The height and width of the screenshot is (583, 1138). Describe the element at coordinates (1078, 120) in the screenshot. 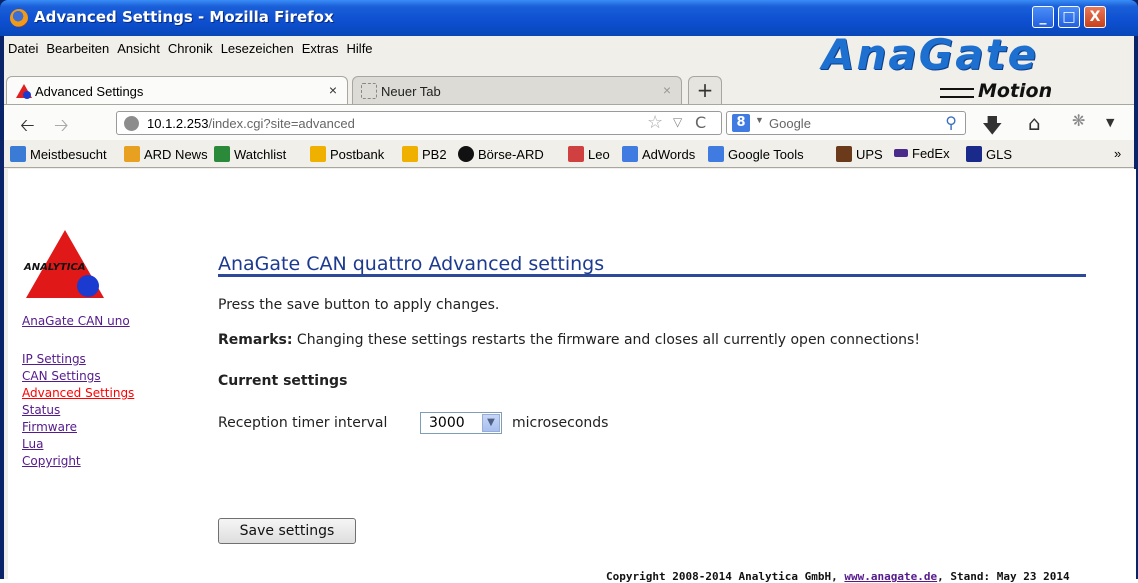

I see `addon-icon: ❋` at that location.